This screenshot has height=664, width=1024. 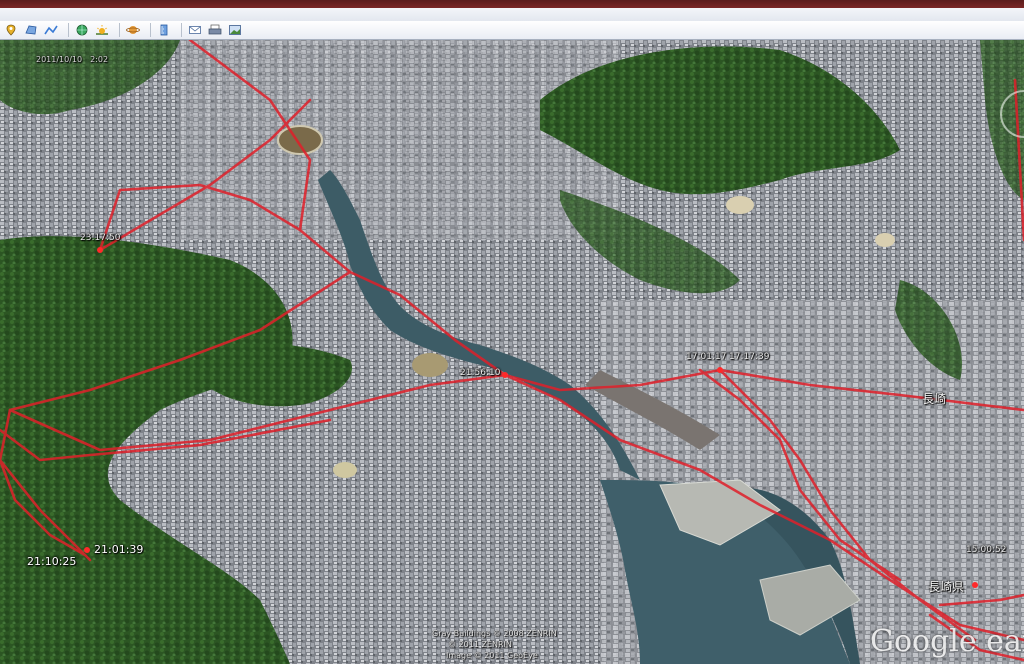 I want to click on email-icon, so click(x=195, y=30).